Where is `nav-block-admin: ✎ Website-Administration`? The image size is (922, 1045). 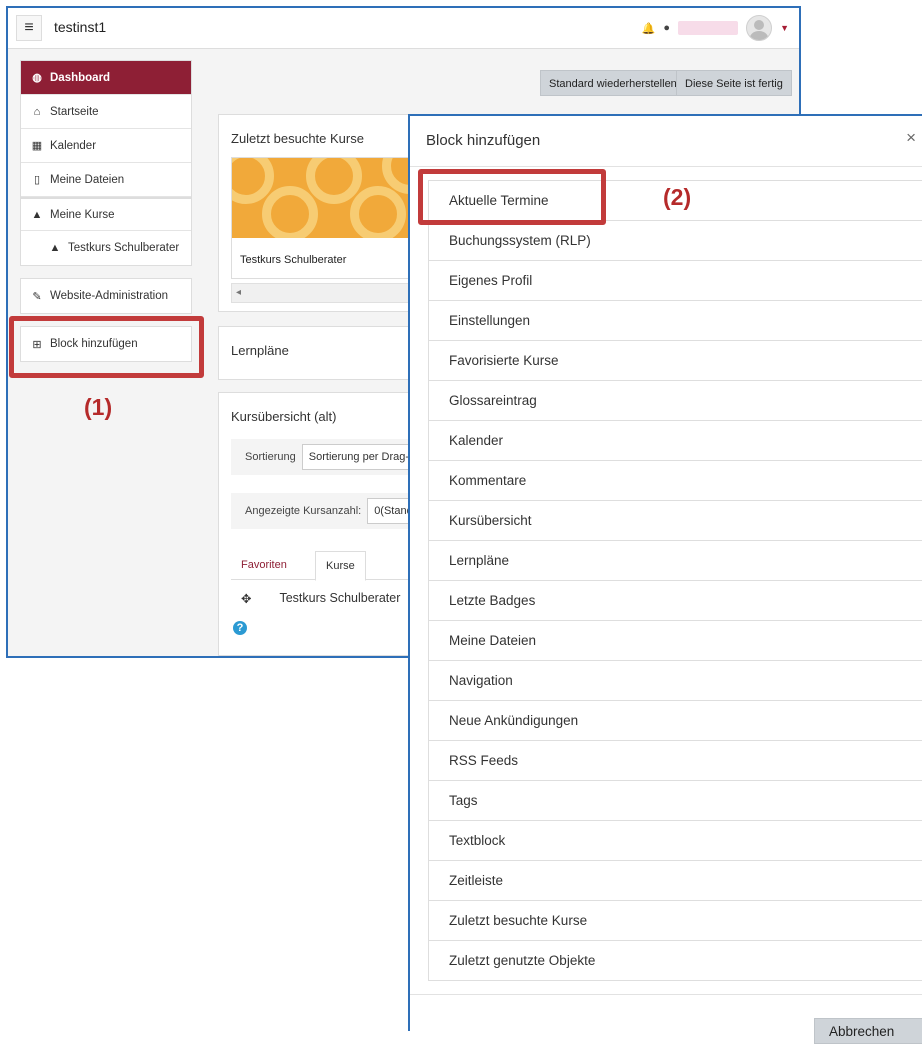 nav-block-admin: ✎ Website-Administration is located at coordinates (106, 296).